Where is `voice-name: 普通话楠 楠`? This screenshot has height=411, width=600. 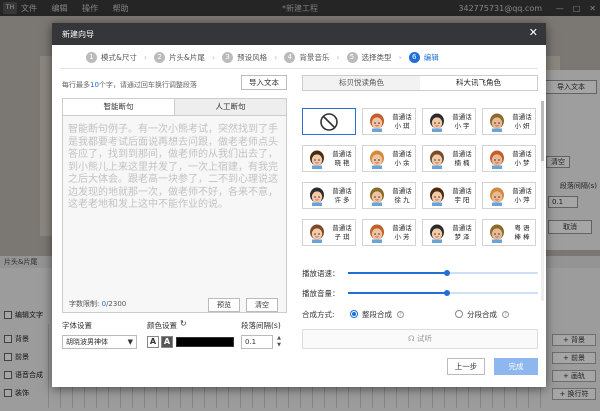 voice-name: 普通话楠 楠 is located at coordinates (462, 158).